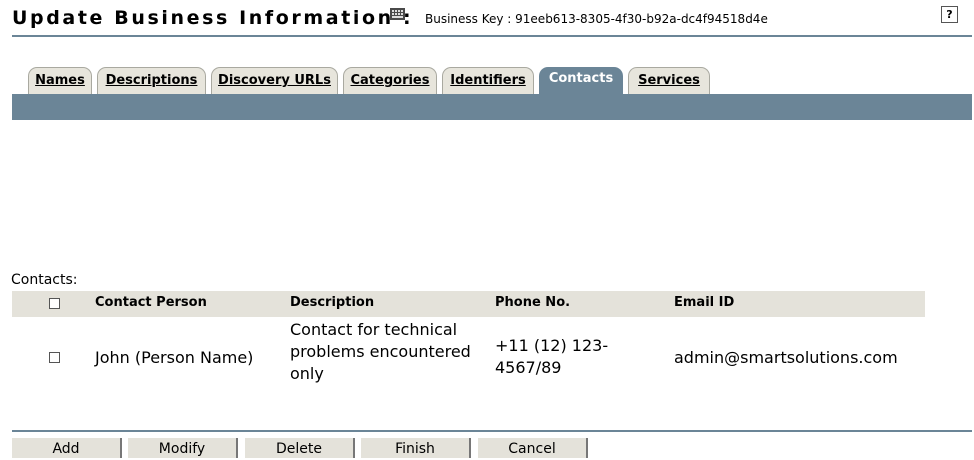  What do you see at coordinates (151, 81) in the screenshot?
I see `tab-descriptions: Descriptions` at bounding box center [151, 81].